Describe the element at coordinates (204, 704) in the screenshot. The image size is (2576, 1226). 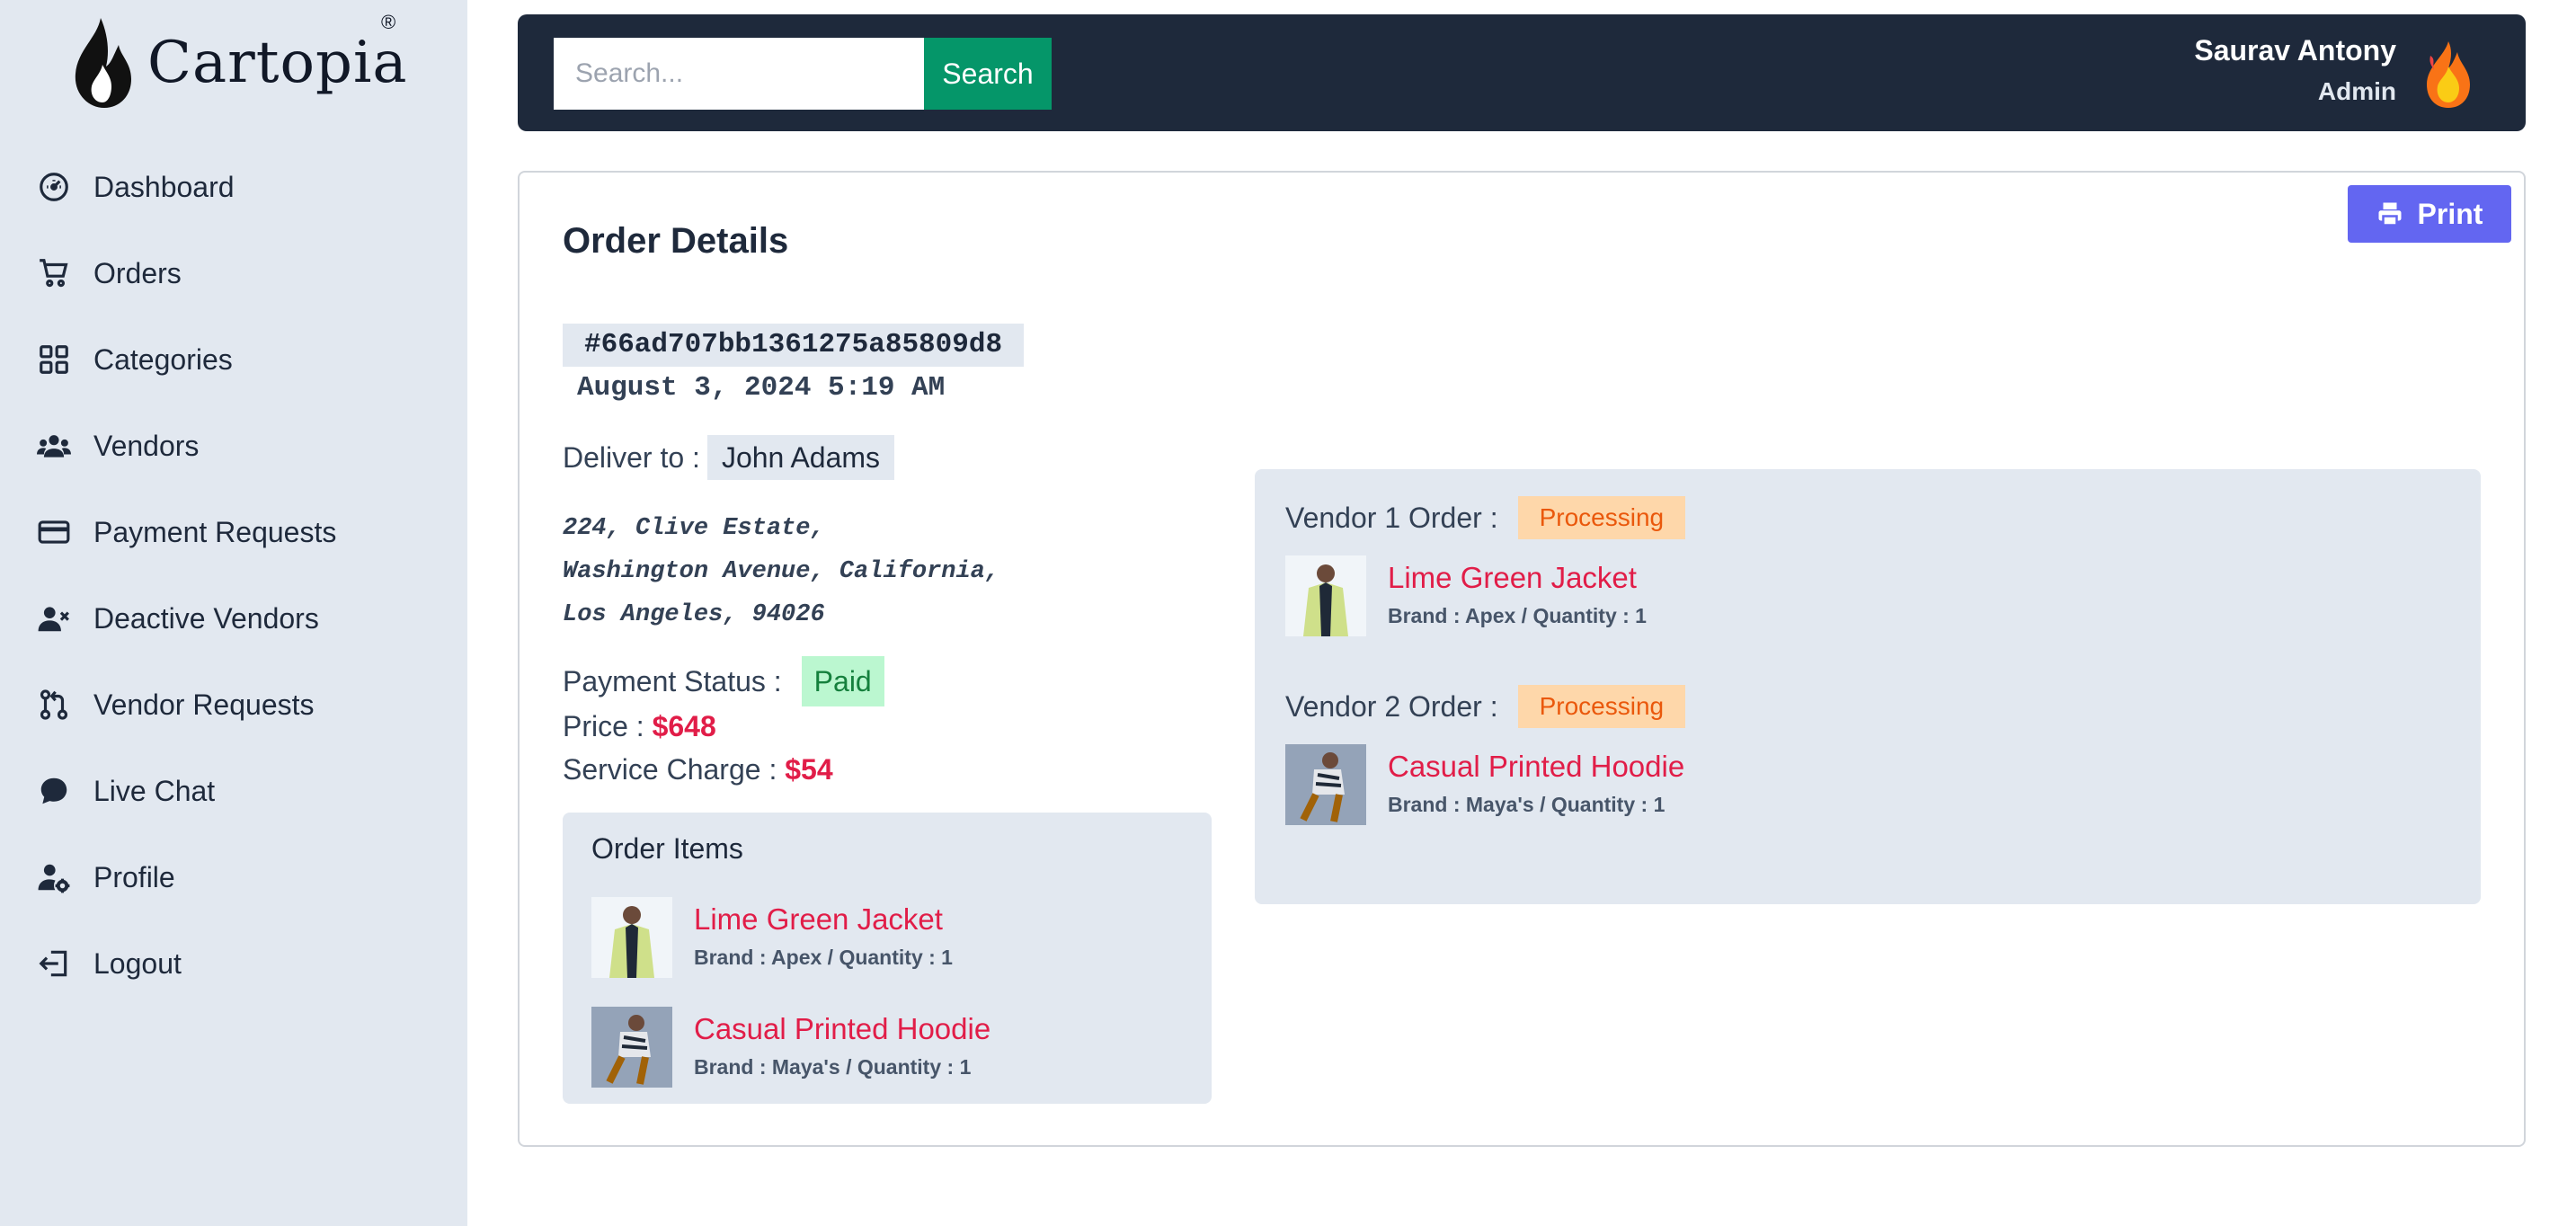
I see `sidebar-item-label: Vendor Requests` at that location.